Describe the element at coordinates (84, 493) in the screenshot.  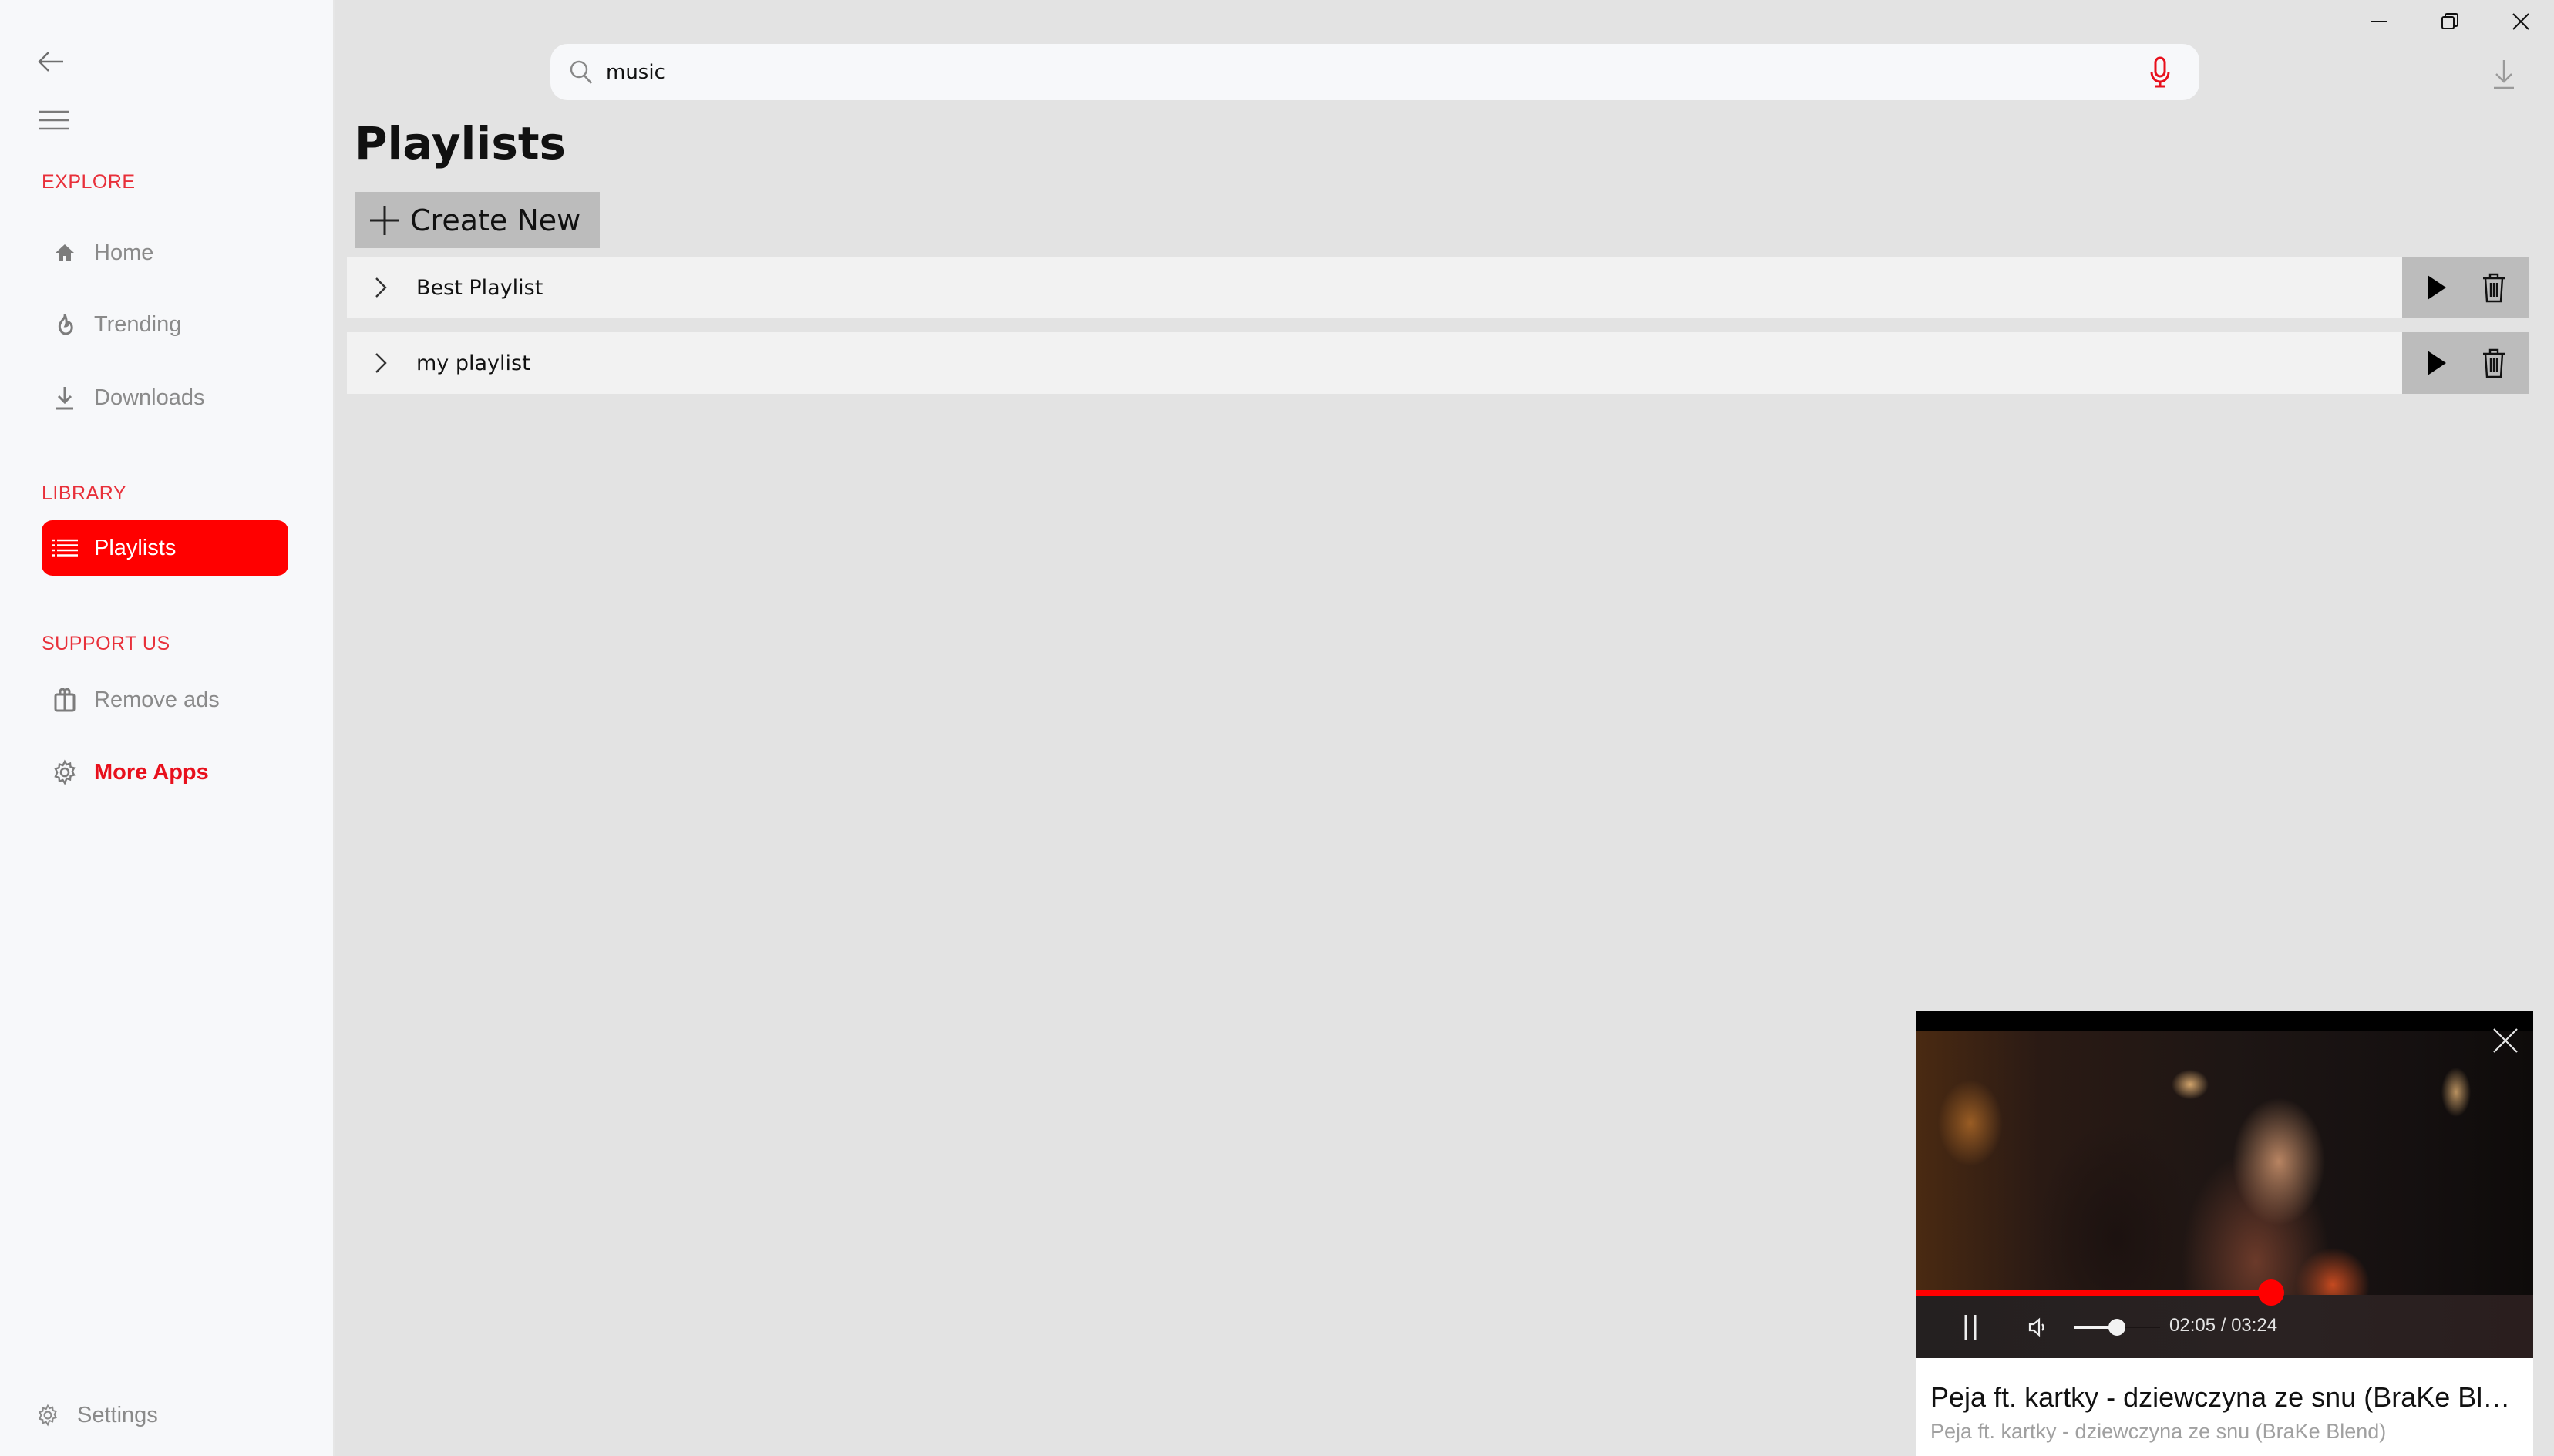
I see `section-label-library: LIBRARY` at that location.